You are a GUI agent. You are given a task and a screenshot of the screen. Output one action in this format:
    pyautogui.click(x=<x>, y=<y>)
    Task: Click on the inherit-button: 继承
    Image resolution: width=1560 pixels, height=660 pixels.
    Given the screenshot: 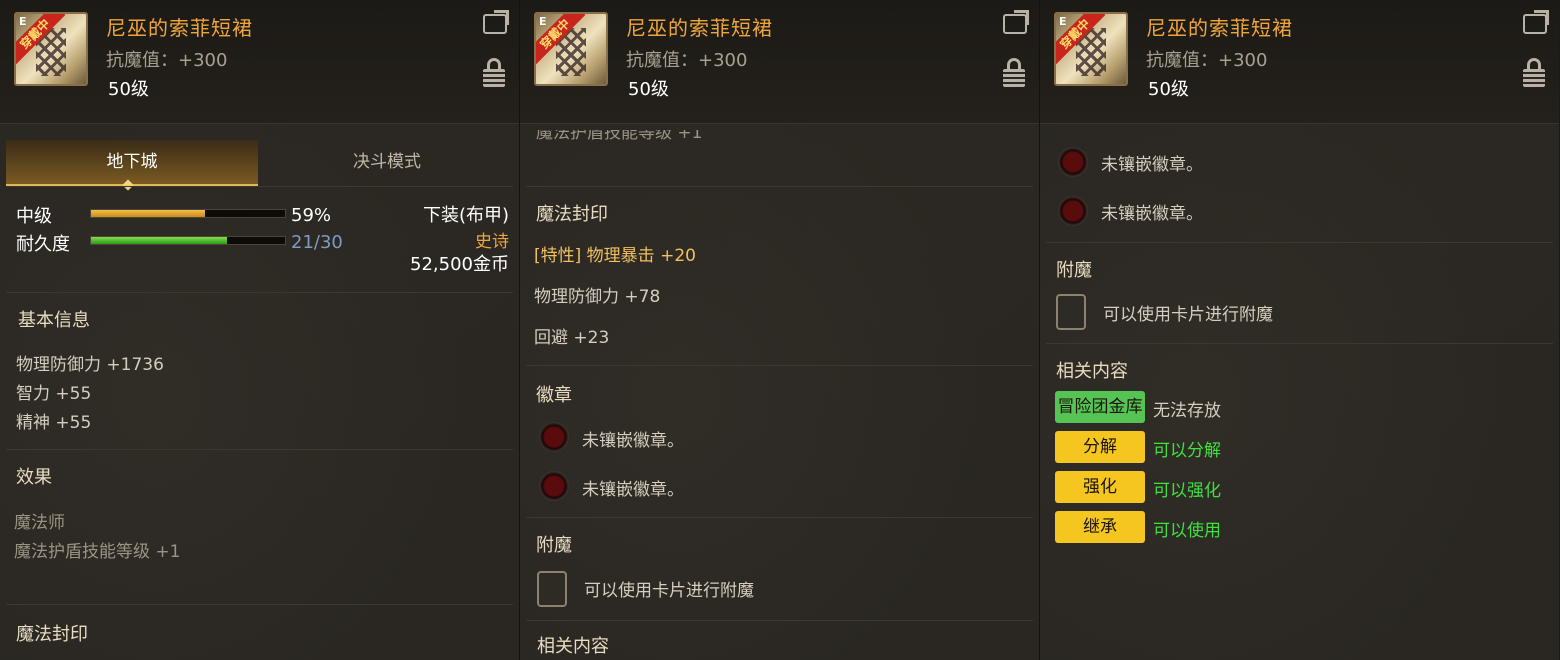 What is the action you would take?
    pyautogui.click(x=1100, y=527)
    